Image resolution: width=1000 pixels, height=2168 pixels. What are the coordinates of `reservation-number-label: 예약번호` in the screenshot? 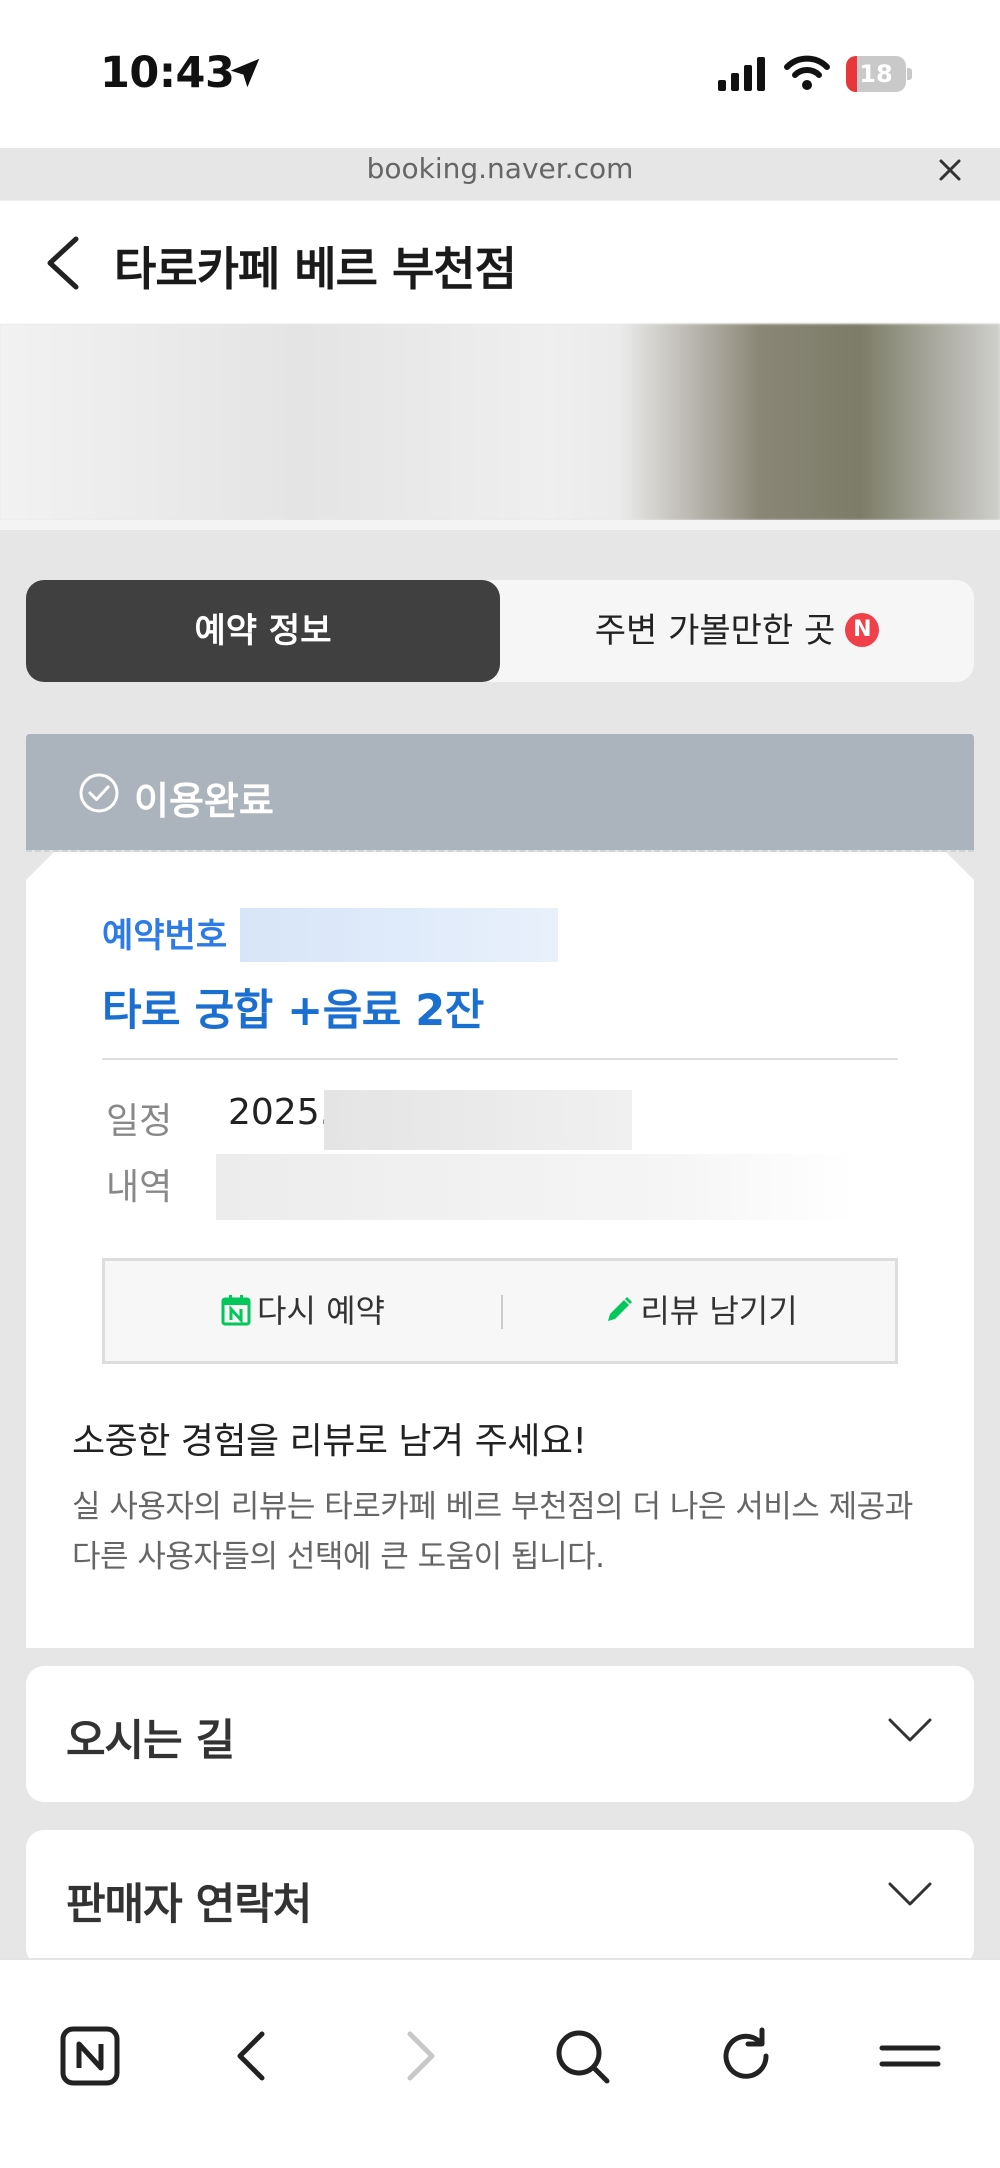 It's located at (165, 936).